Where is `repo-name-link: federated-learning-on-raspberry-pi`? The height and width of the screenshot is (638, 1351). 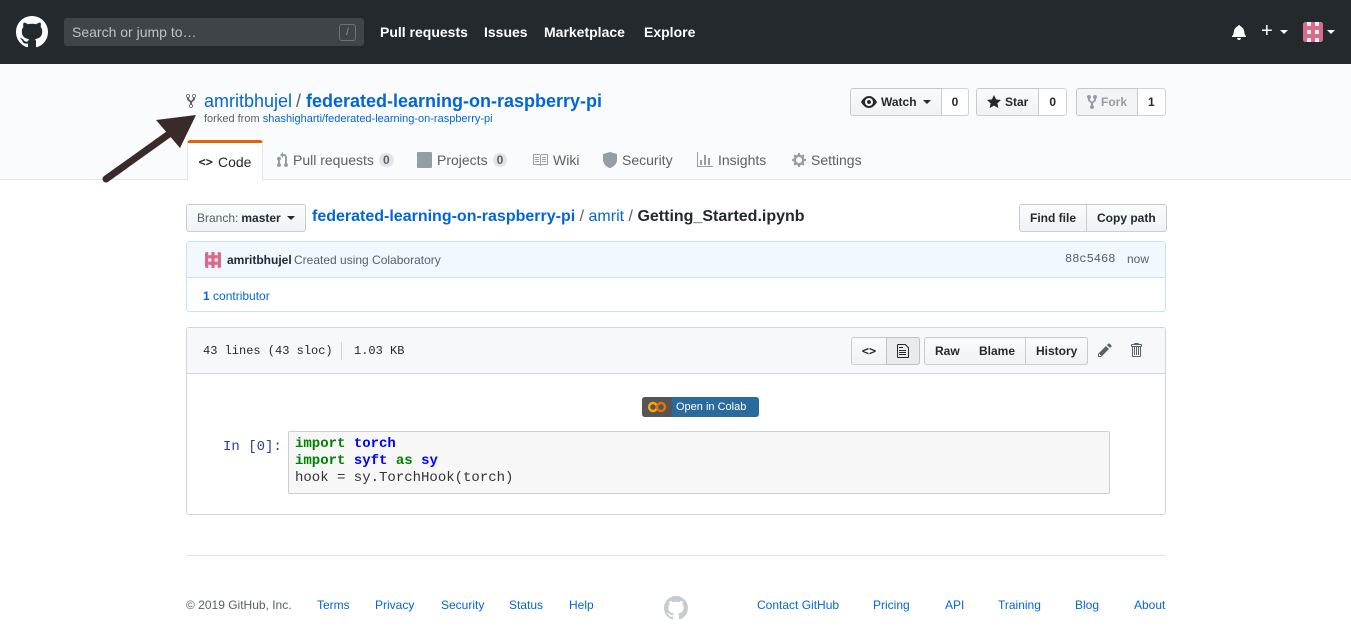 repo-name-link: federated-learning-on-raspberry-pi is located at coordinates (454, 101).